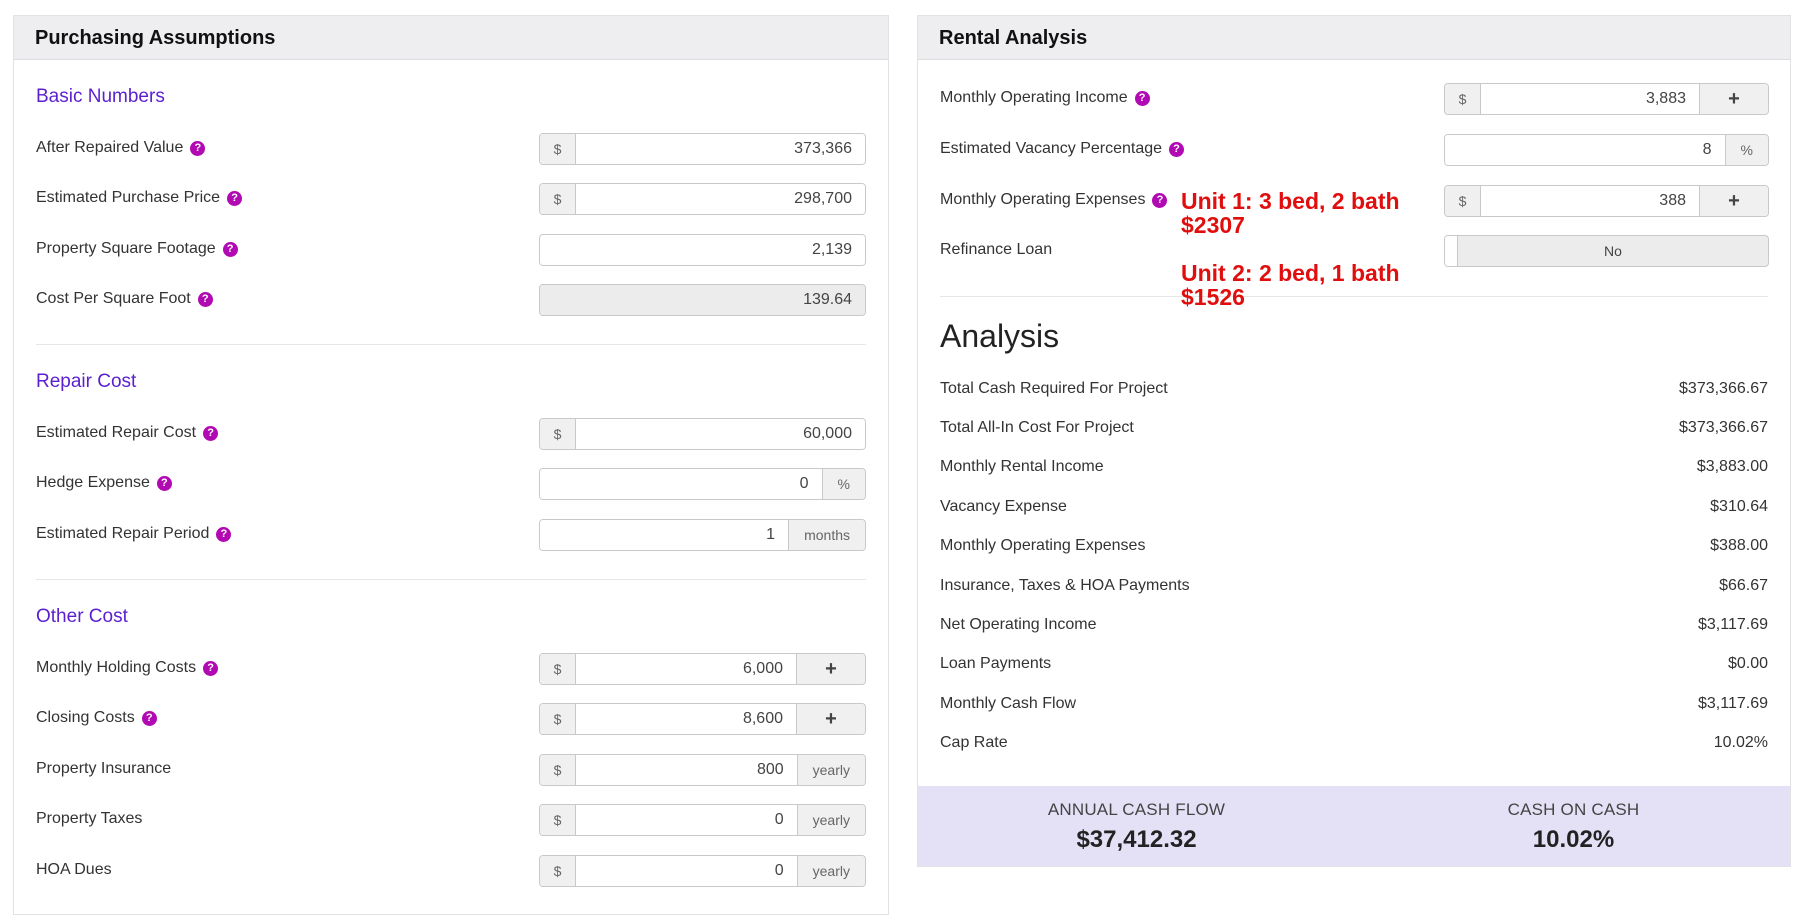  What do you see at coordinates (1054, 388) in the screenshot?
I see `analysis-label: Total Cash Required For Project` at bounding box center [1054, 388].